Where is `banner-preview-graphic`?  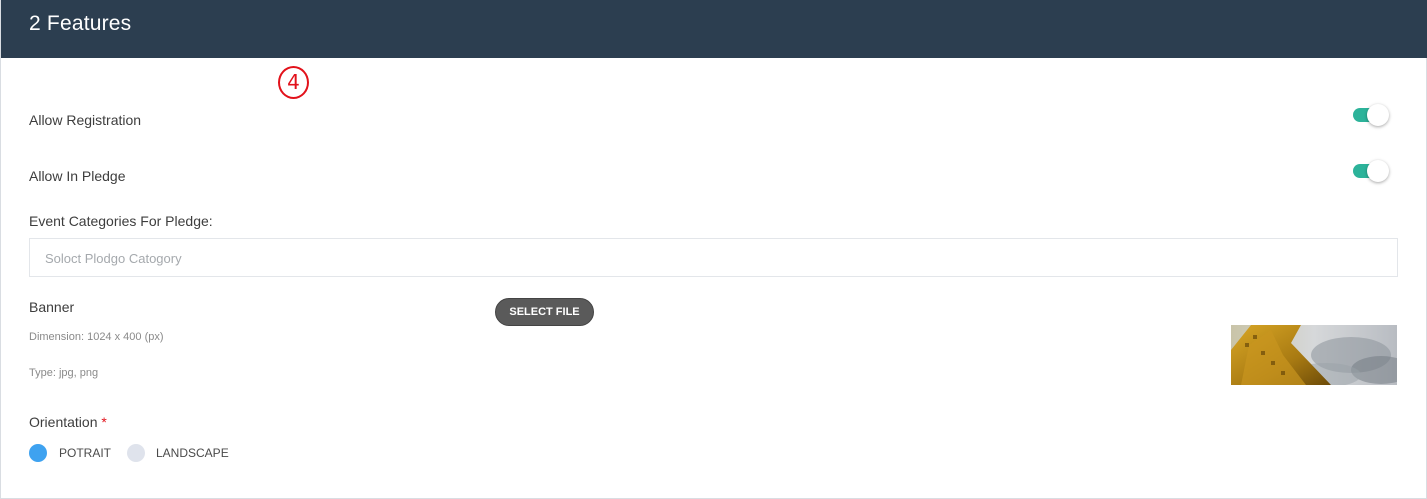
banner-preview-graphic is located at coordinates (1314, 355).